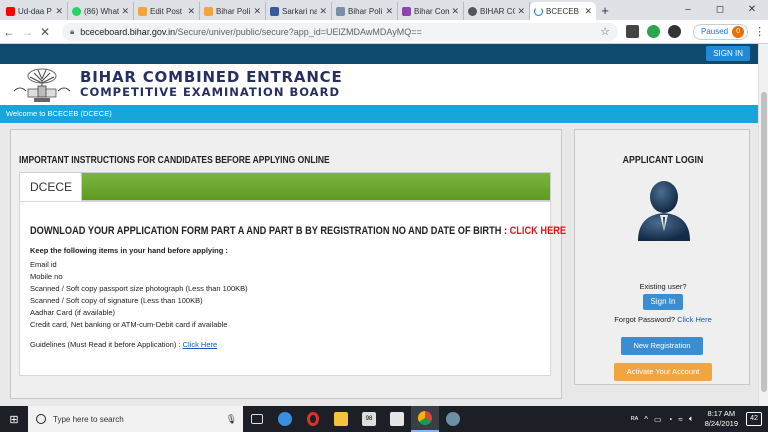  Describe the element at coordinates (46, 276) in the screenshot. I see `list-item: Mobile no` at that location.